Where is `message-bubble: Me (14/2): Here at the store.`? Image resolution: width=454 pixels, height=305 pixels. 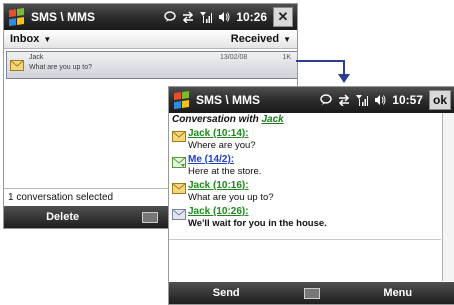 message-bubble: Me (14/2): Here at the store. is located at coordinates (305, 166).